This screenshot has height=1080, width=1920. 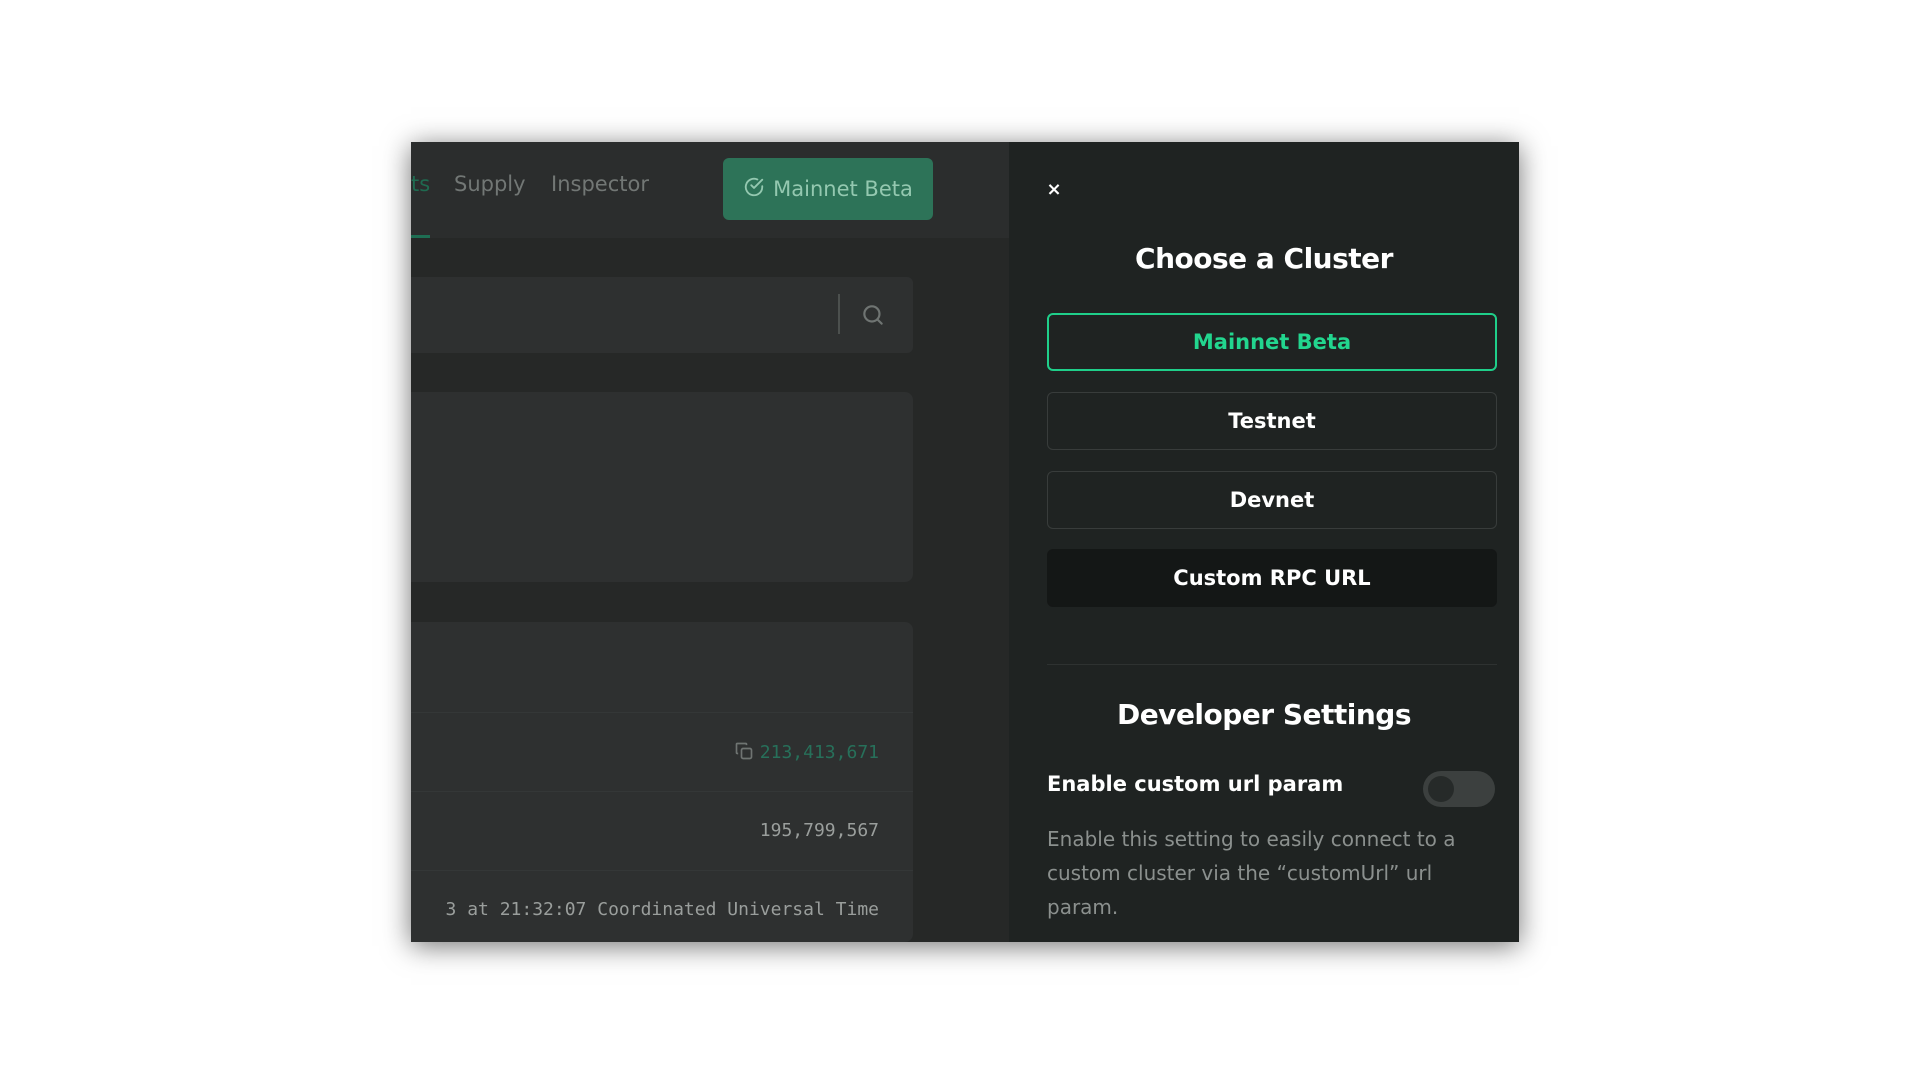 I want to click on nav-item-supply: Supply, so click(x=490, y=184).